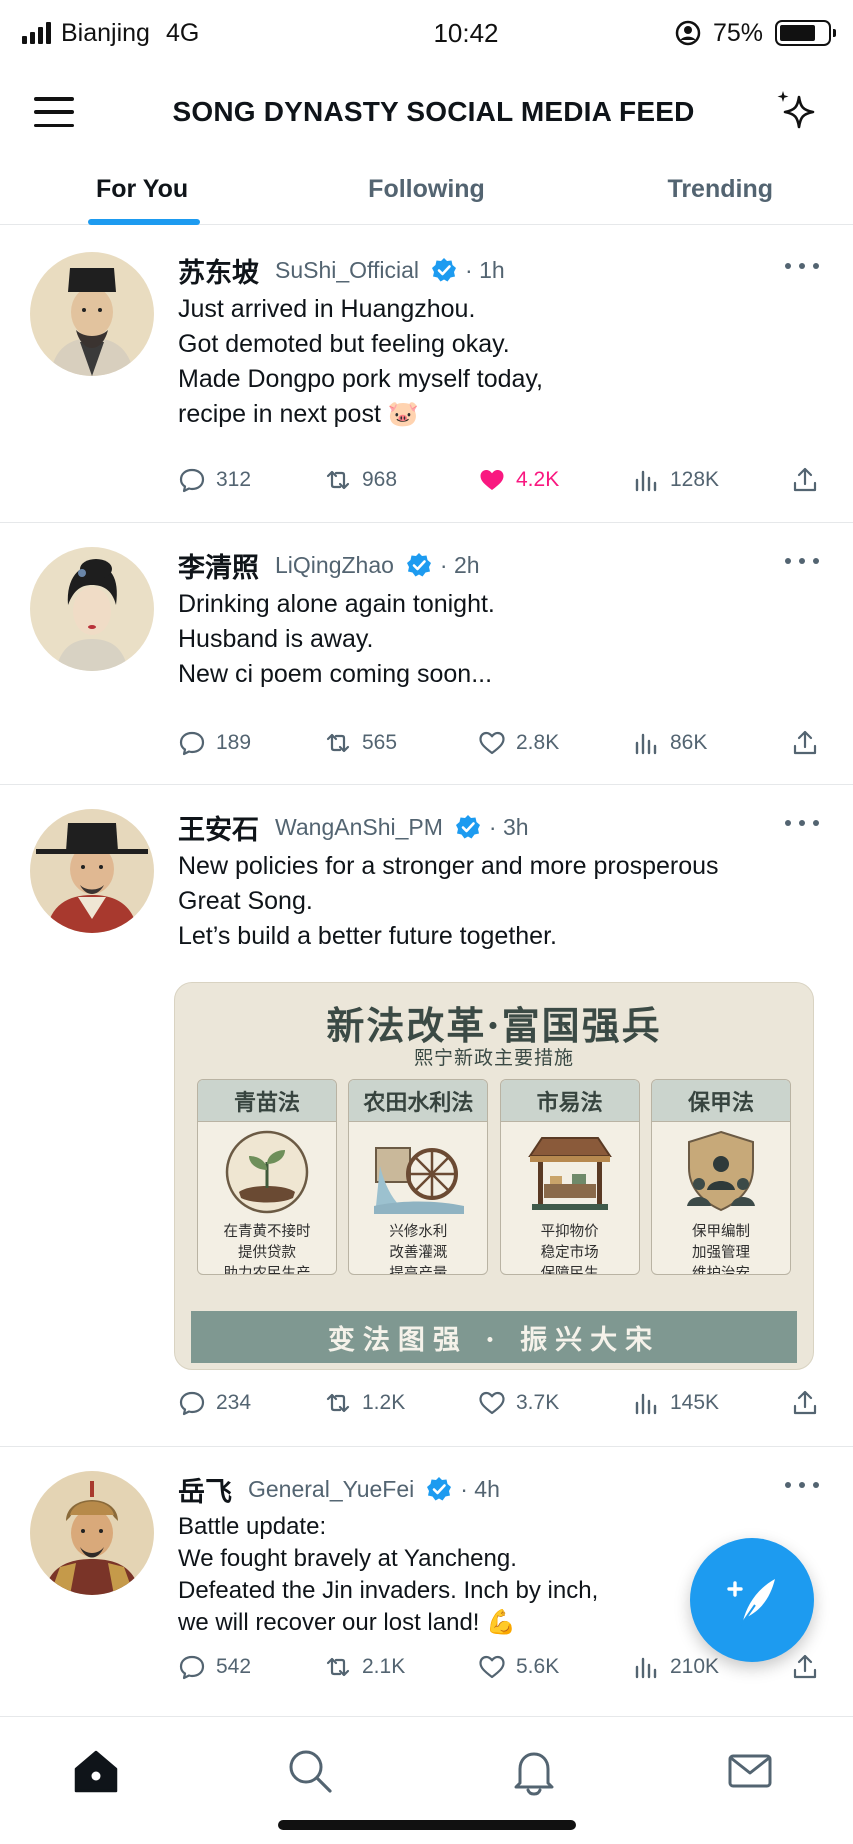  I want to click on post-header: 岳飞 General_YueFei · 4h, so click(498, 1489).